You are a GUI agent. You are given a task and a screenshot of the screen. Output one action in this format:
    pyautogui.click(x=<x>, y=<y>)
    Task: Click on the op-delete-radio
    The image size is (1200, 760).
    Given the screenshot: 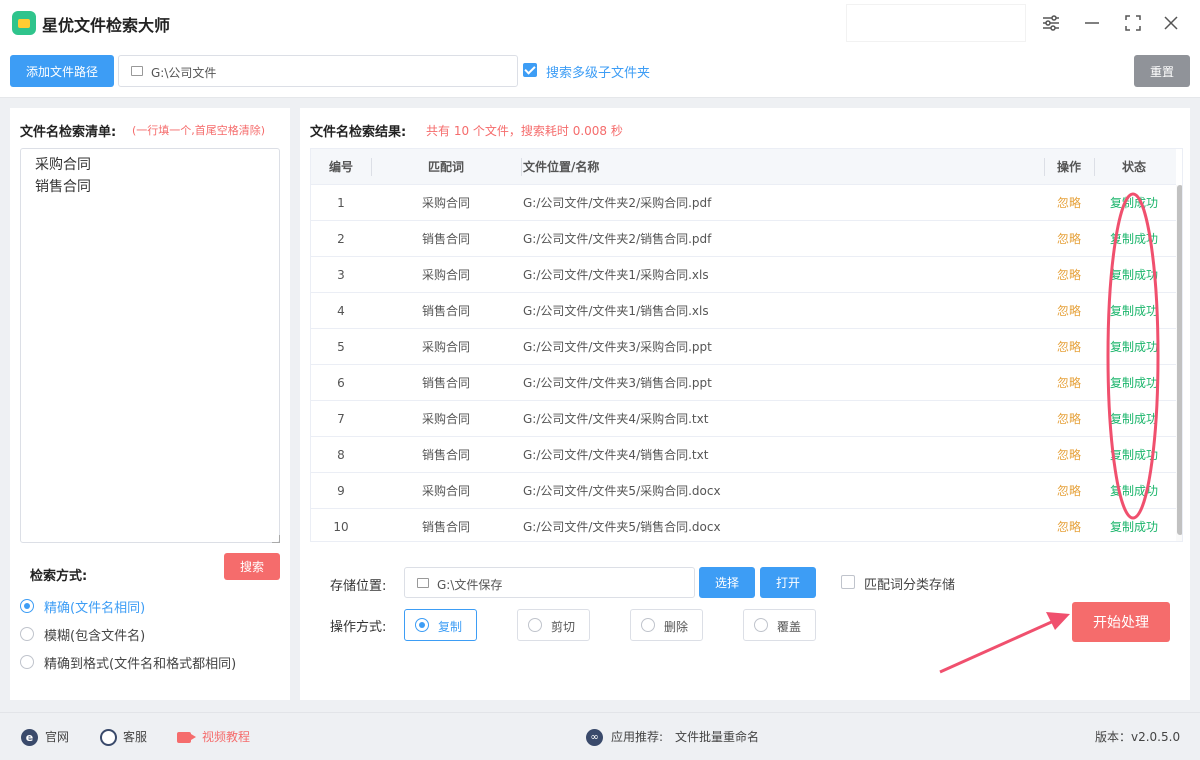 What is the action you would take?
    pyautogui.click(x=648, y=625)
    